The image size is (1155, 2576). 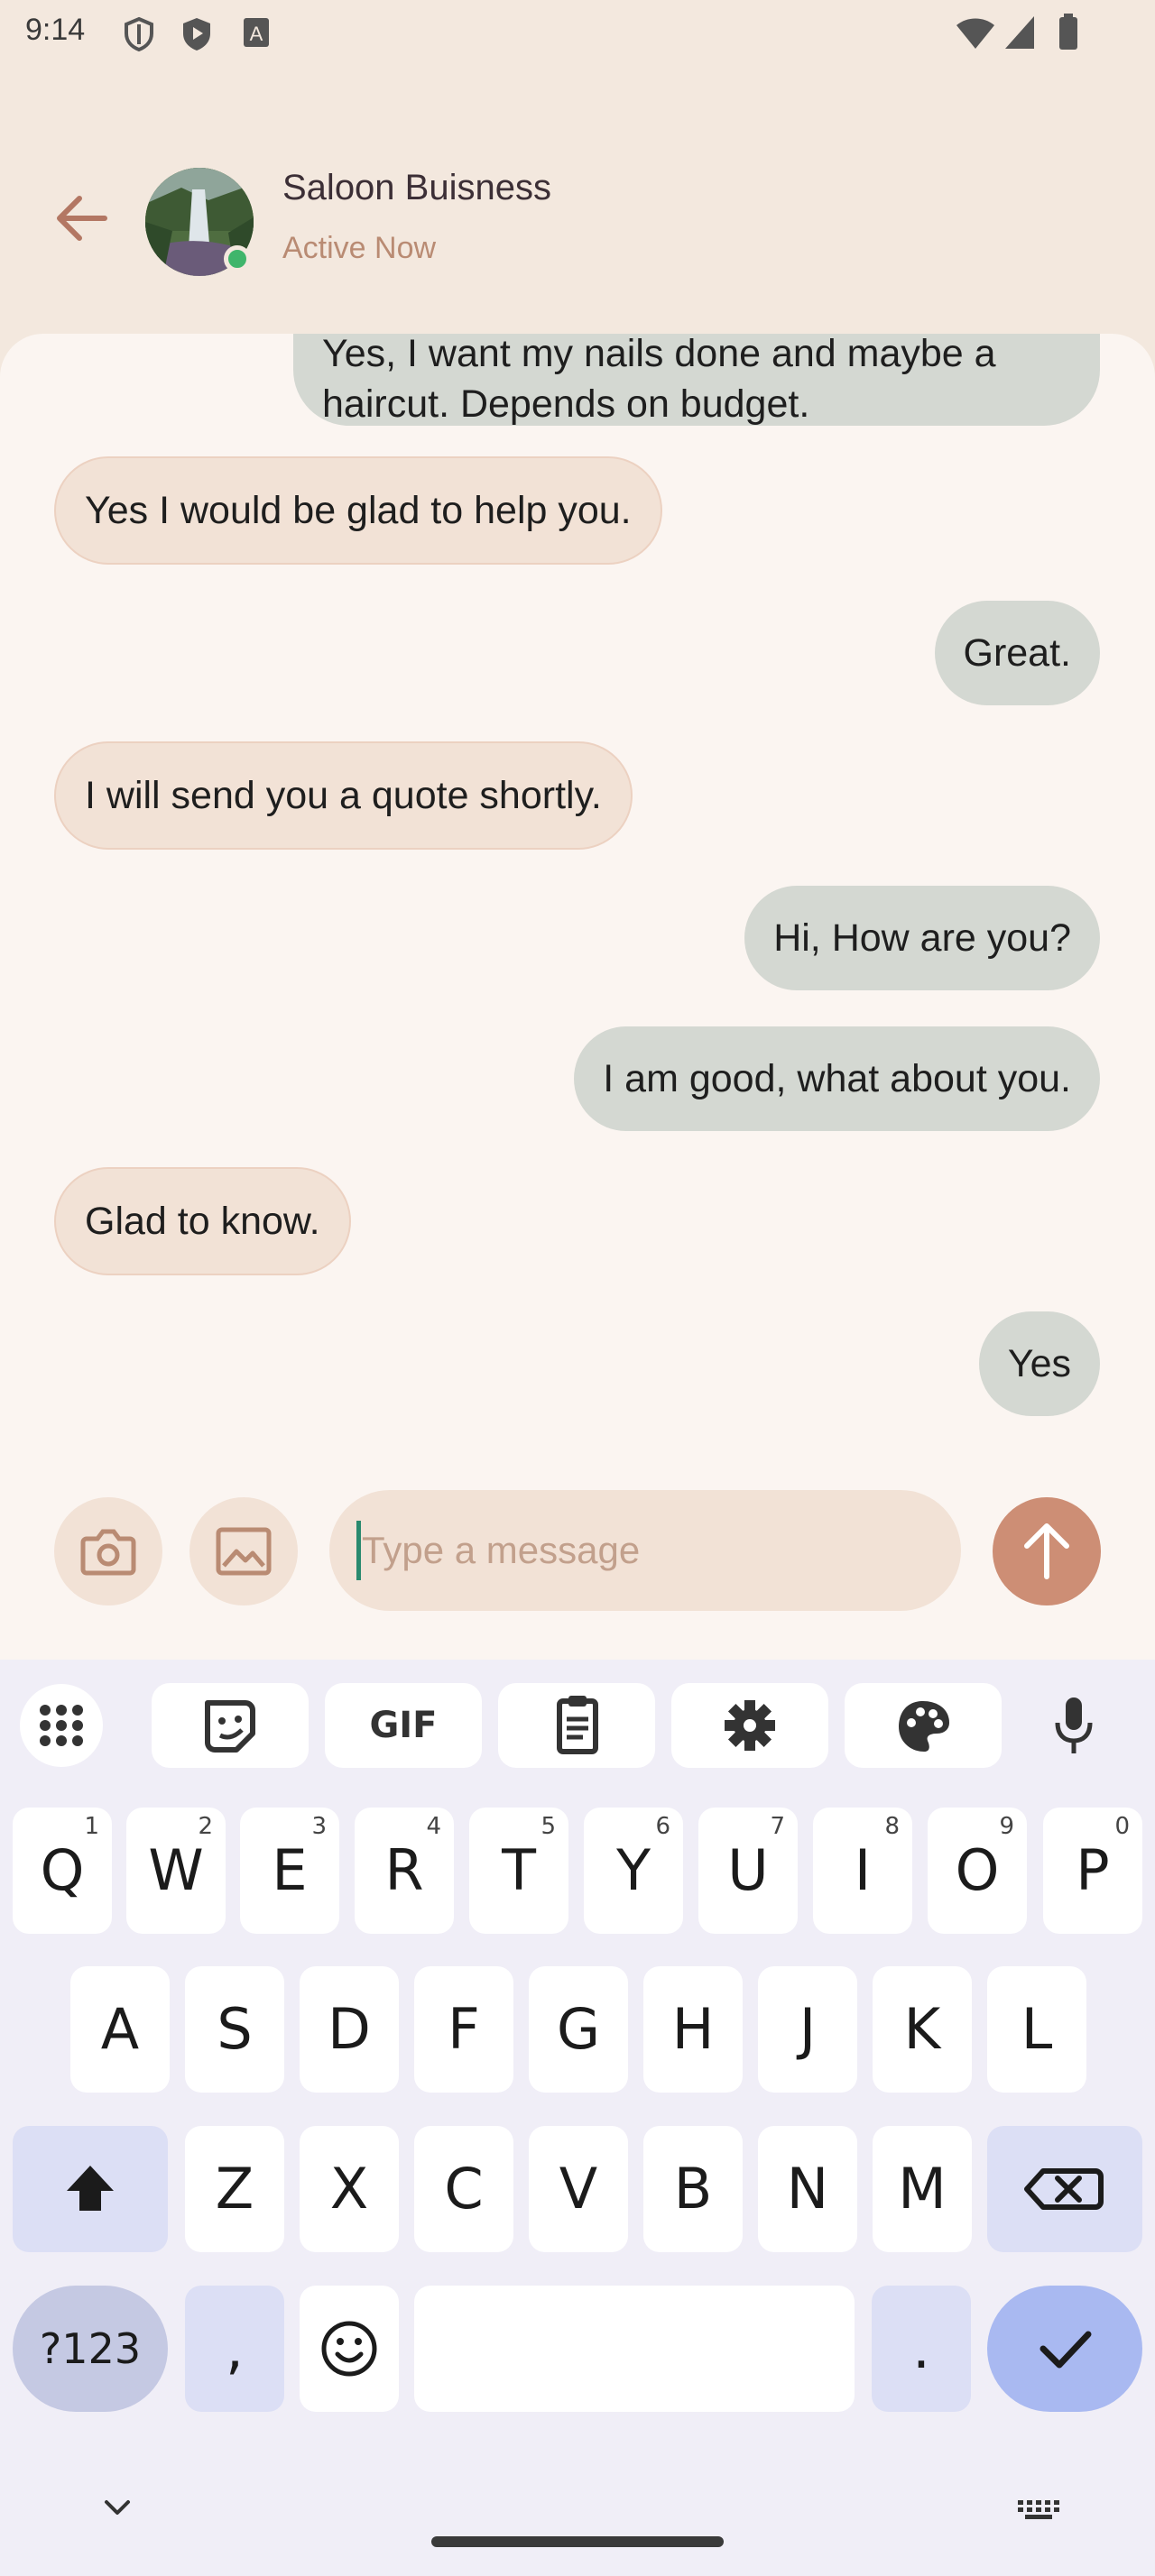 I want to click on message-text: Yes I would be glad to help you., so click(x=358, y=510).